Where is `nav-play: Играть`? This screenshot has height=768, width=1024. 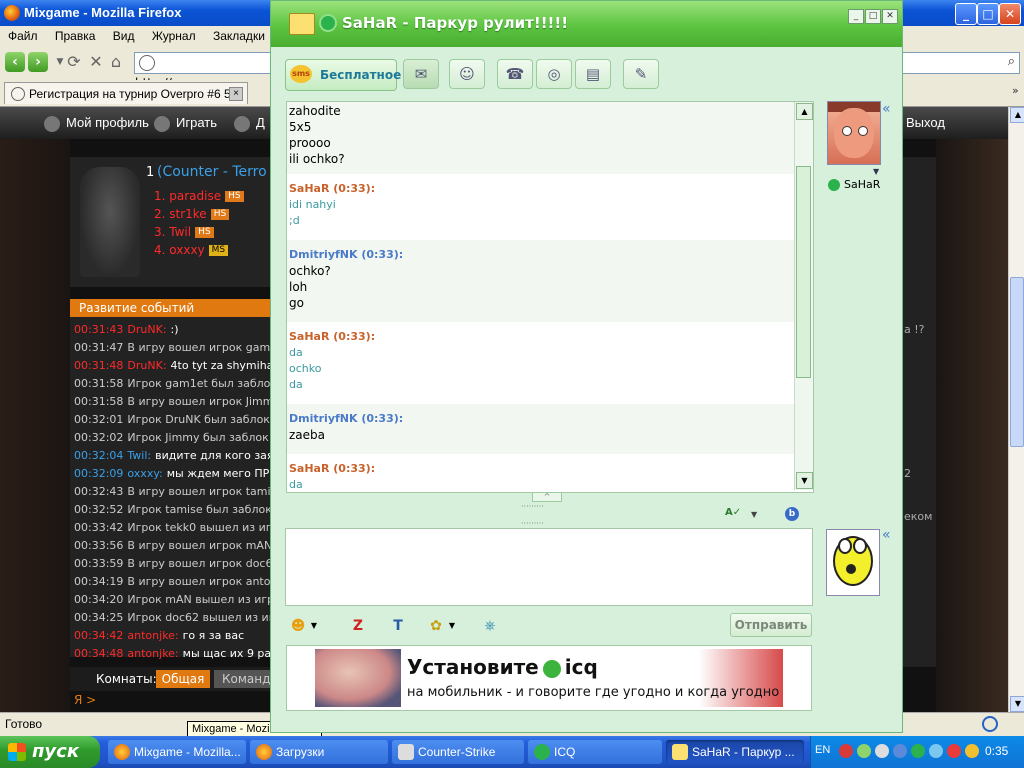
nav-play: Играть is located at coordinates (185, 123).